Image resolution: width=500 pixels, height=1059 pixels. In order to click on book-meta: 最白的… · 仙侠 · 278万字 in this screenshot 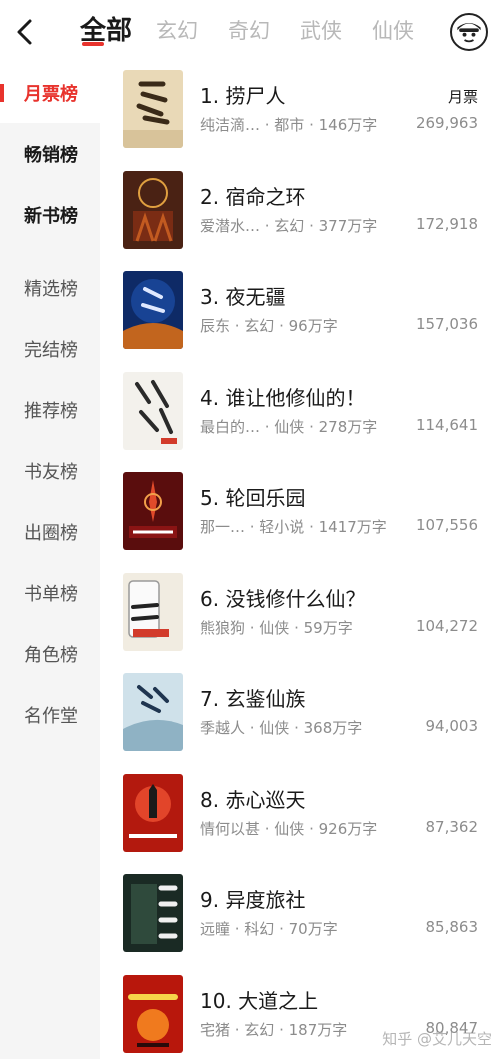, I will do `click(289, 426)`.